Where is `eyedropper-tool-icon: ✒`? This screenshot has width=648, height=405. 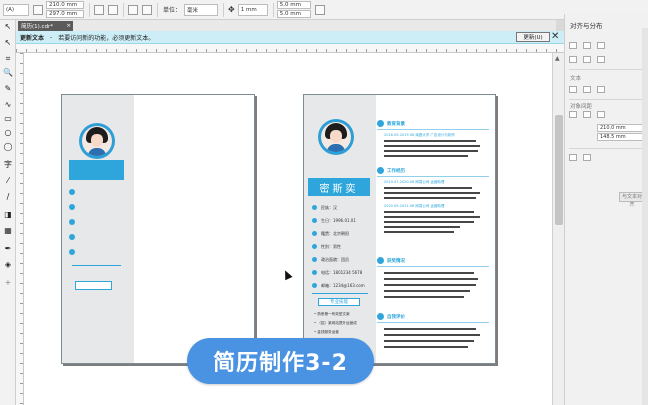
eyedropper-tool-icon: ✒ is located at coordinates (8, 248).